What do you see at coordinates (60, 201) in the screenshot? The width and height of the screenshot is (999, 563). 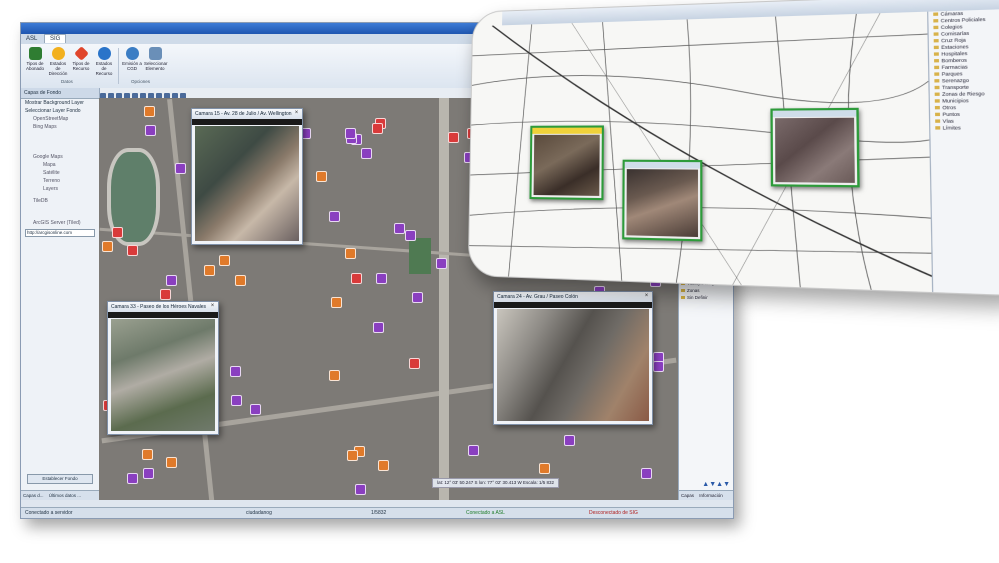 I see `option-tiledb: TileDB` at bounding box center [60, 201].